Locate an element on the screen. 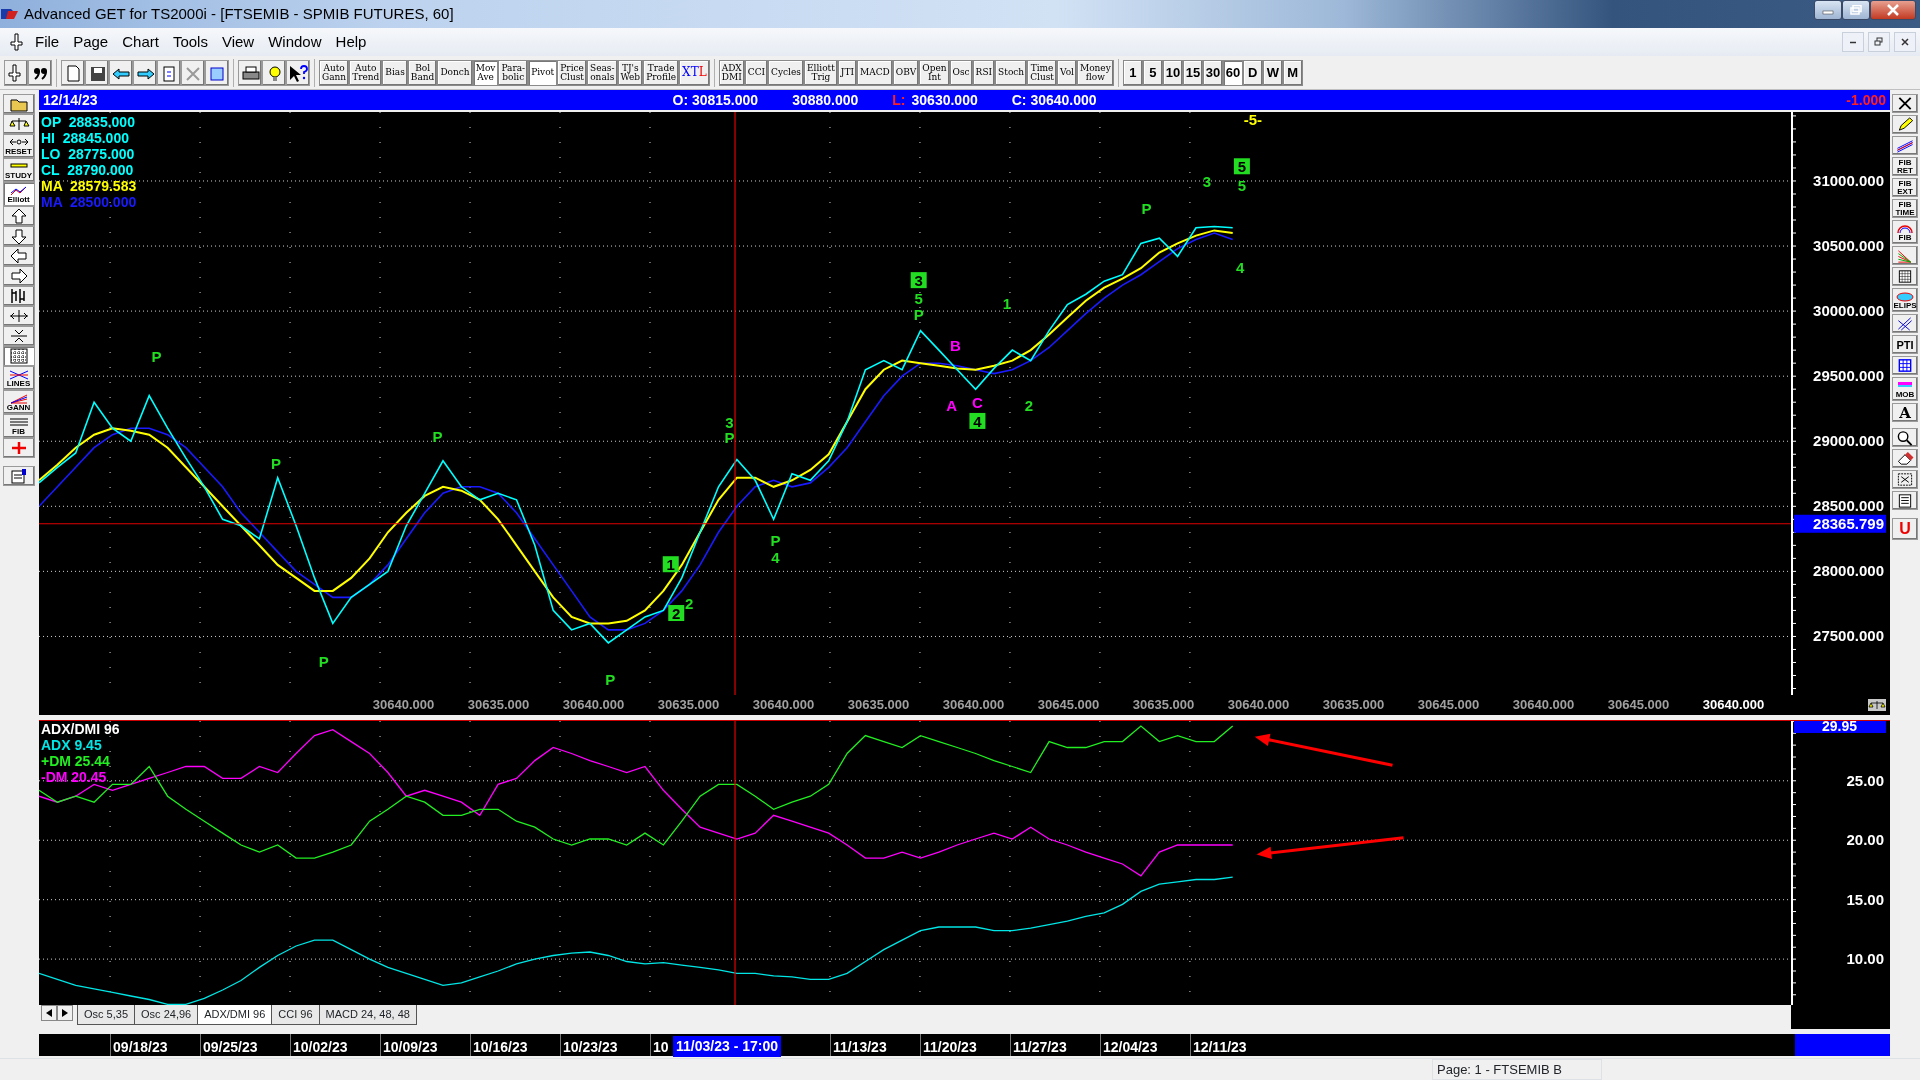 This screenshot has height=1080, width=1920. tool-button: PTI is located at coordinates (1905, 344).